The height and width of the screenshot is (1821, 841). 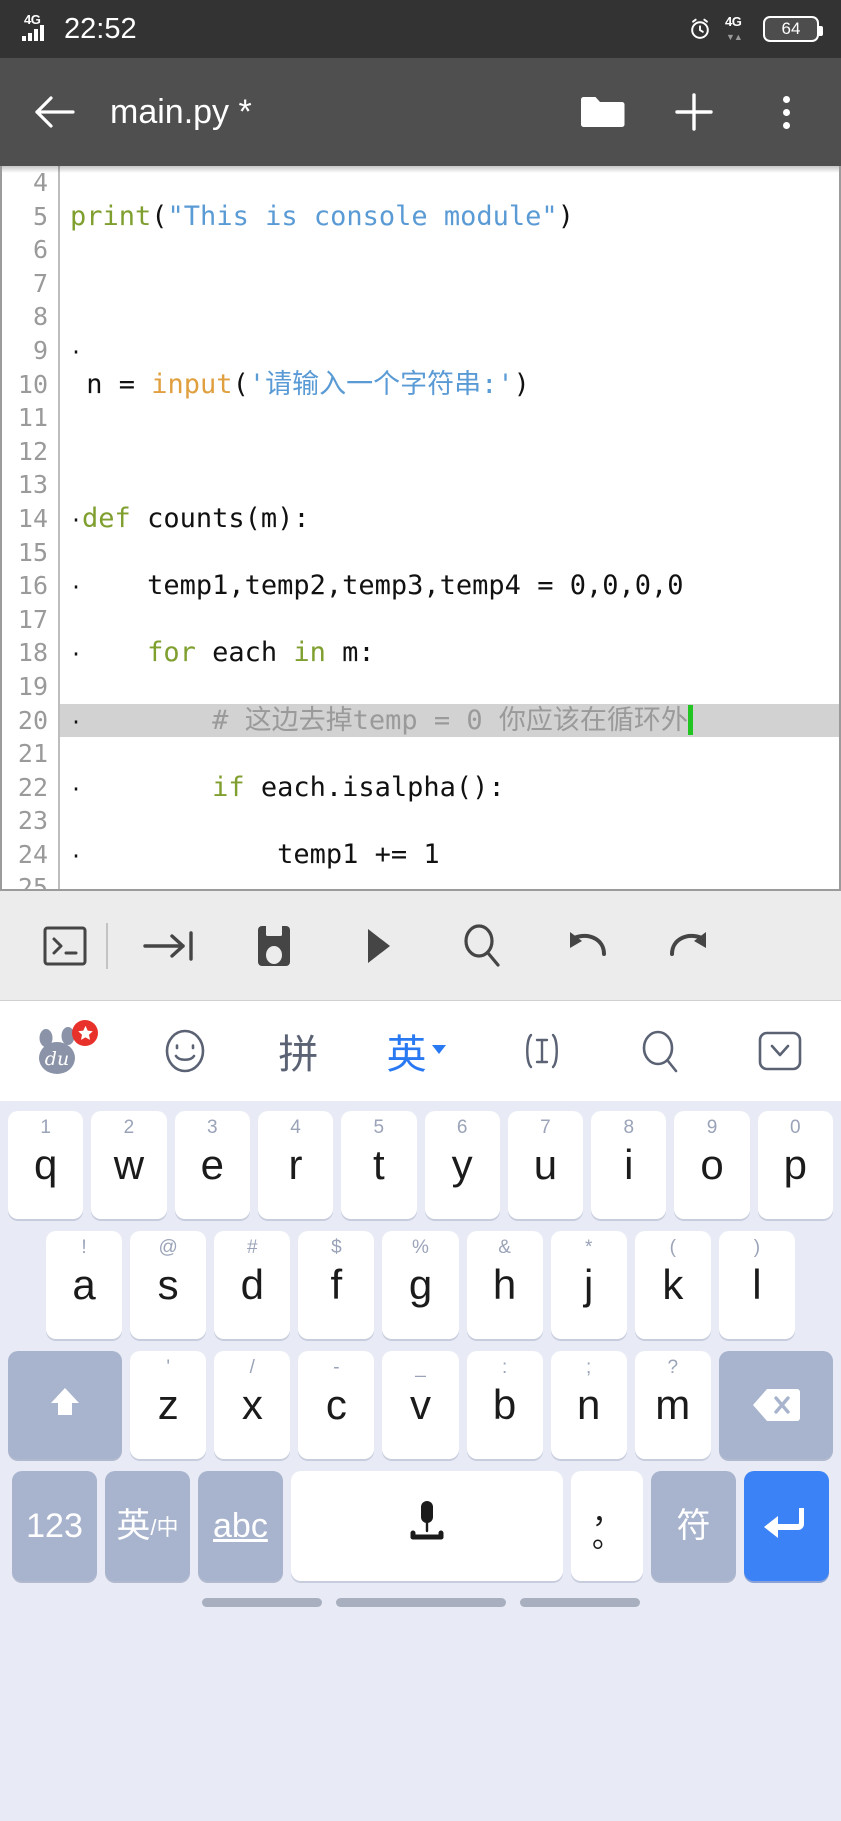 I want to click on language-toggle-key: 英 /中, so click(x=147, y=1526).